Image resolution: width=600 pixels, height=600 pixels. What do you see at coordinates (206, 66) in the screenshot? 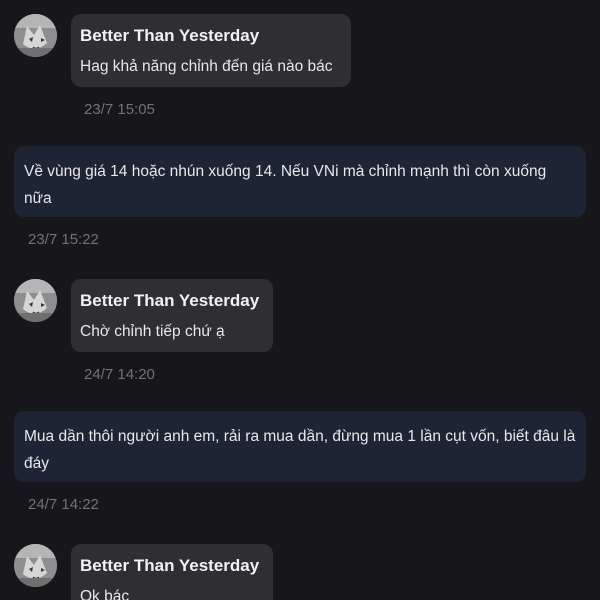
I see `message-text: Hag khả năng chỉnh đến giá nào bác` at bounding box center [206, 66].